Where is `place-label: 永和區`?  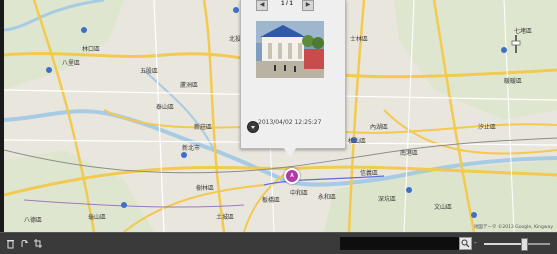
place-label: 永和區 is located at coordinates (327, 197).